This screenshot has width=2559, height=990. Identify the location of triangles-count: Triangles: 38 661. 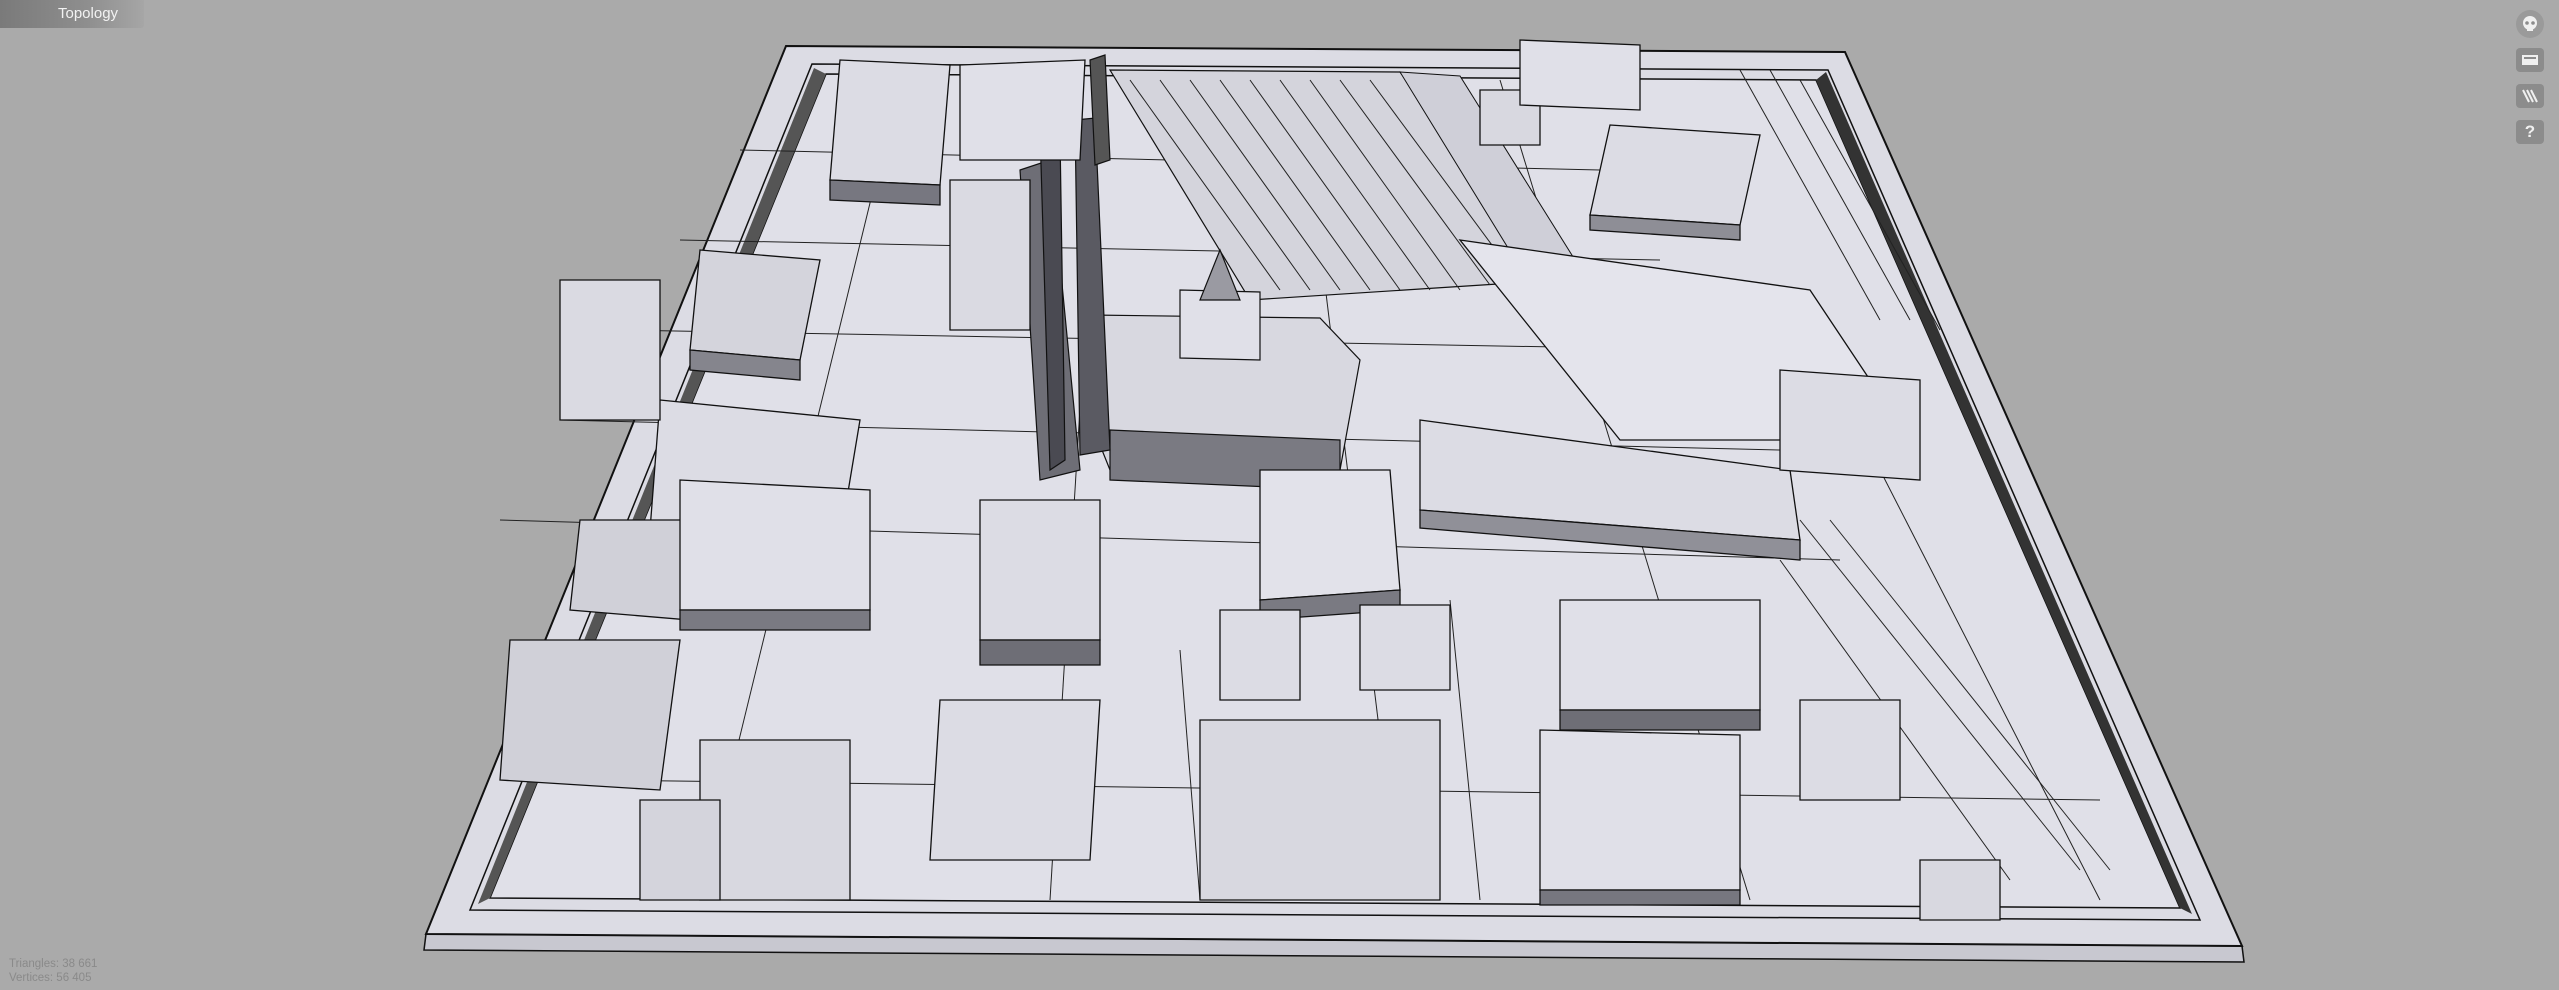
(53, 964).